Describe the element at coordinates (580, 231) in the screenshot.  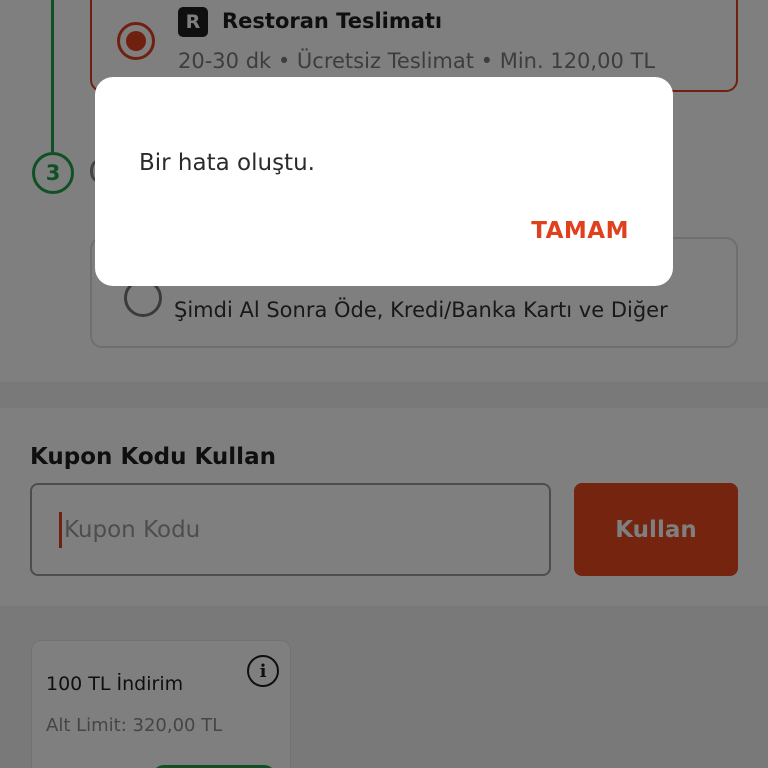
I see `ok-button: TAMAM` at that location.